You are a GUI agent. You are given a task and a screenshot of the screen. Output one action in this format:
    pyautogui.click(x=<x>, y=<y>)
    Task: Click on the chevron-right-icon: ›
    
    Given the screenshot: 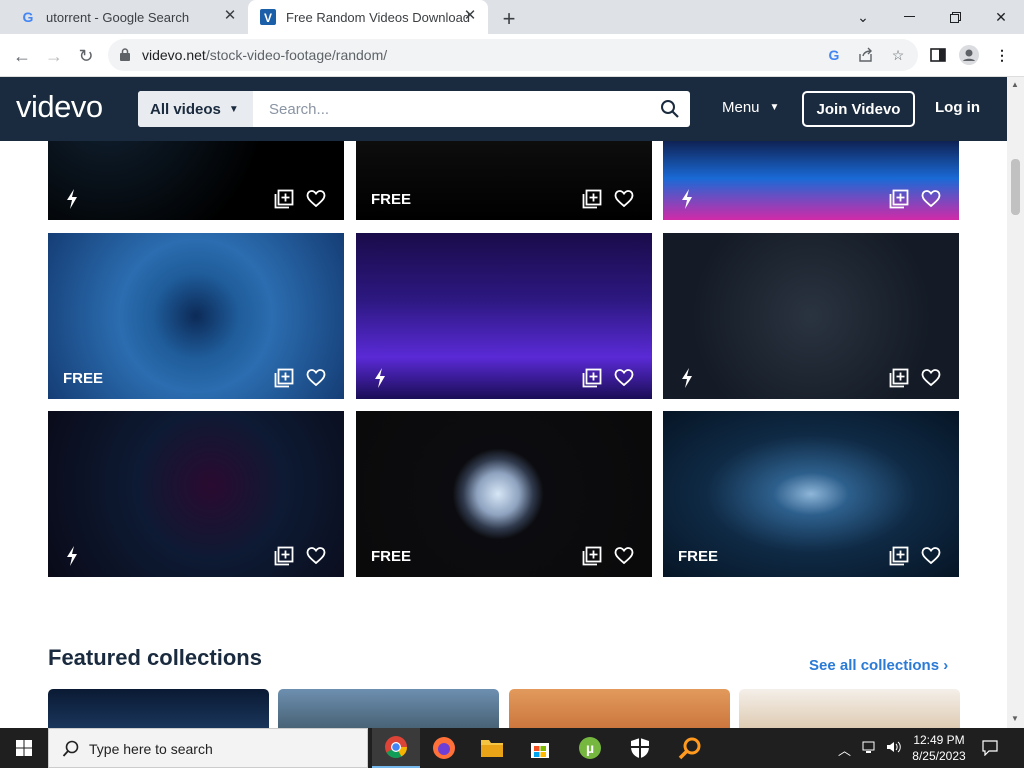 What is the action you would take?
    pyautogui.click(x=946, y=665)
    